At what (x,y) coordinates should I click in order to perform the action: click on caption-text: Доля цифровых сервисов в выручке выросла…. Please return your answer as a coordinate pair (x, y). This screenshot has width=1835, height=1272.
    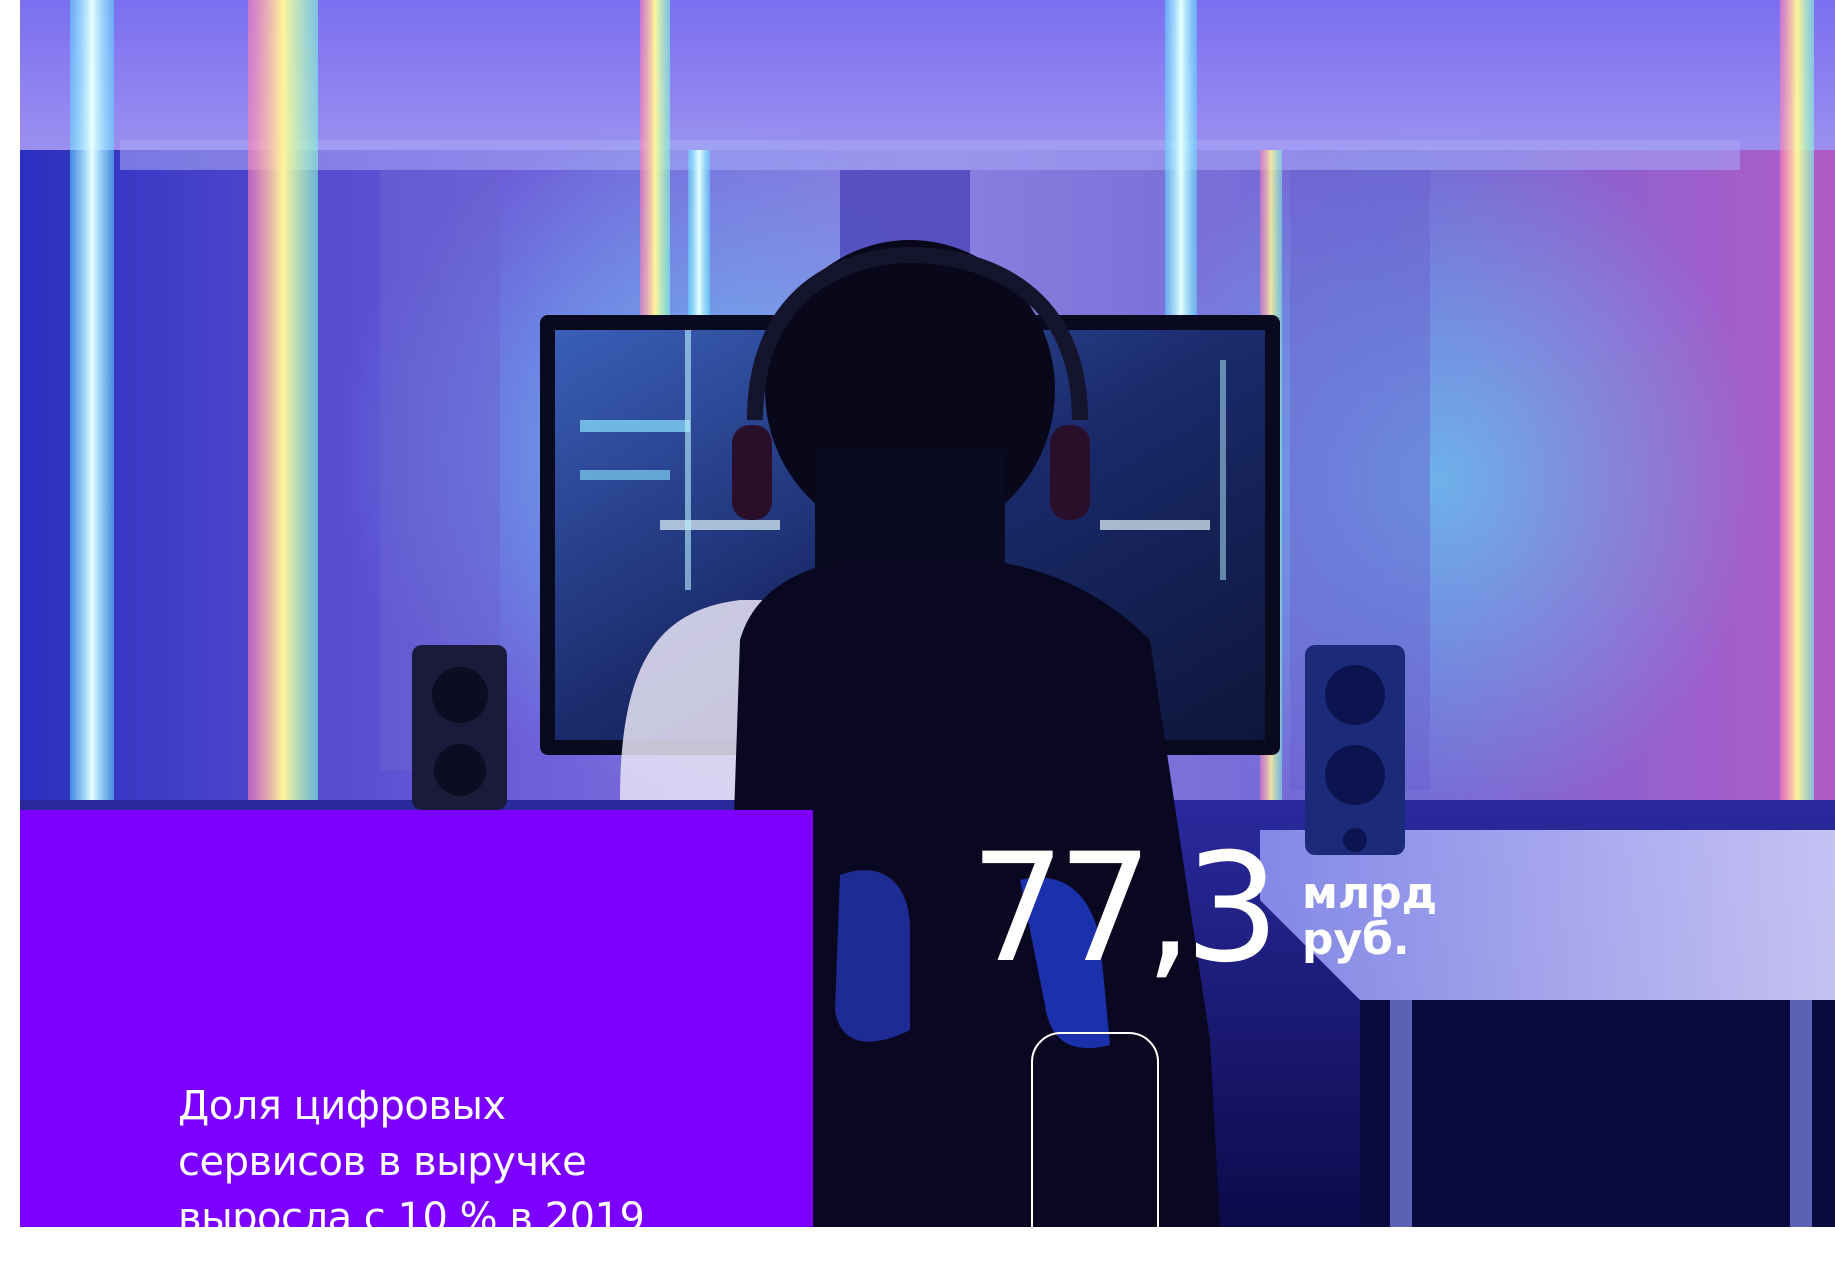
    Looking at the image, I should click on (478, 1162).